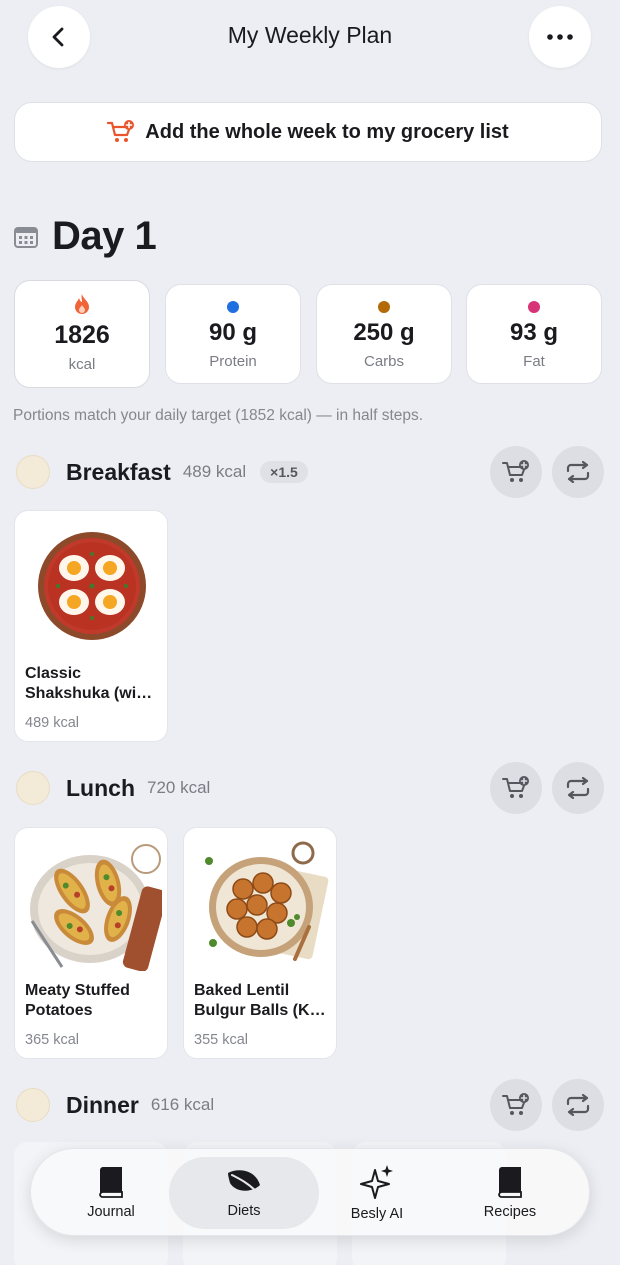 The image size is (620, 1265). I want to click on fat-value: 93 g, so click(534, 332).